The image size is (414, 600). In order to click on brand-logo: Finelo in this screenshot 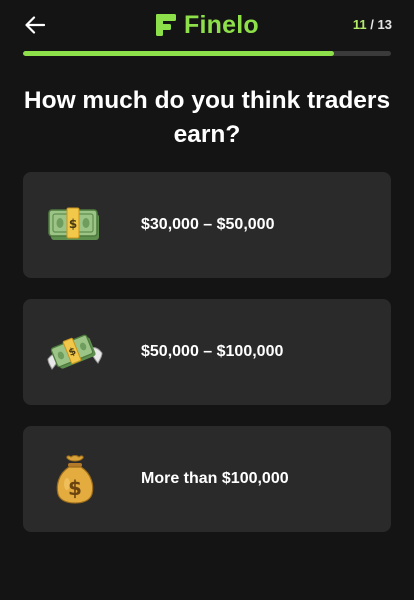, I will do `click(207, 25)`.